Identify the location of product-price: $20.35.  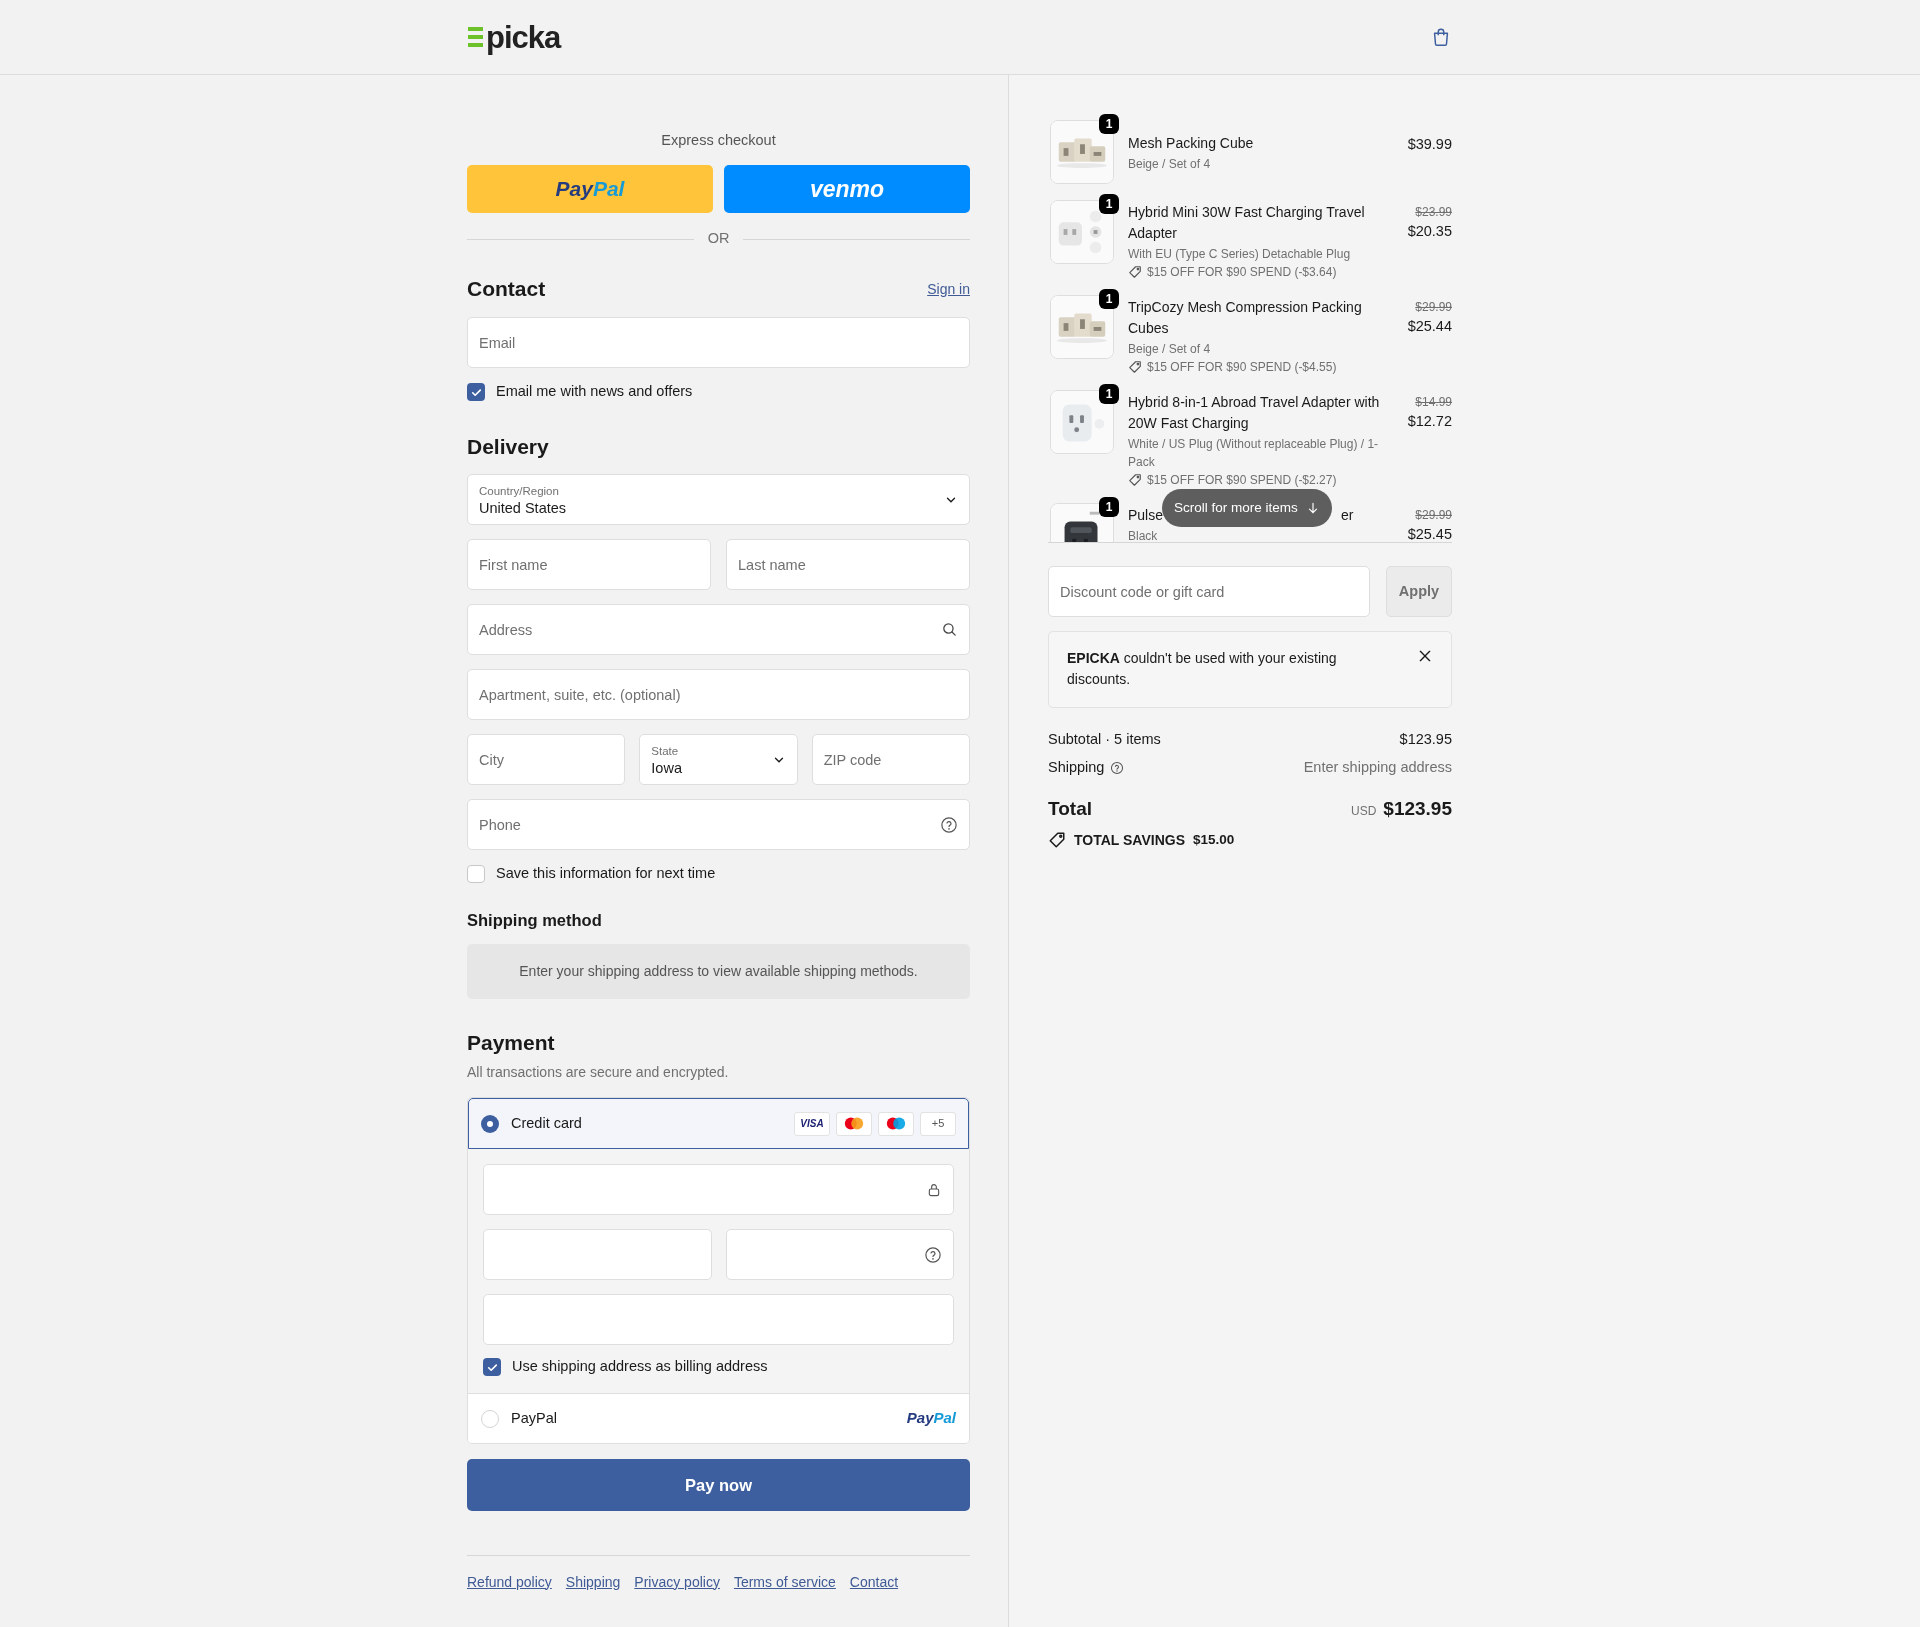
(1429, 231).